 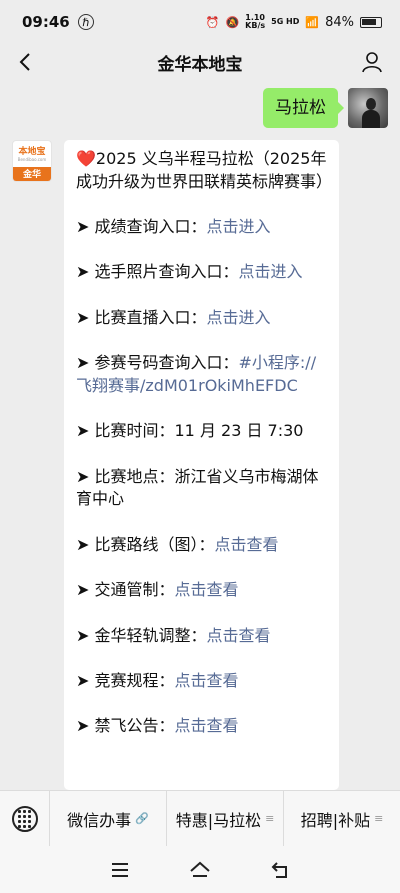 I want to click on status-time: 09:46, so click(x=46, y=22).